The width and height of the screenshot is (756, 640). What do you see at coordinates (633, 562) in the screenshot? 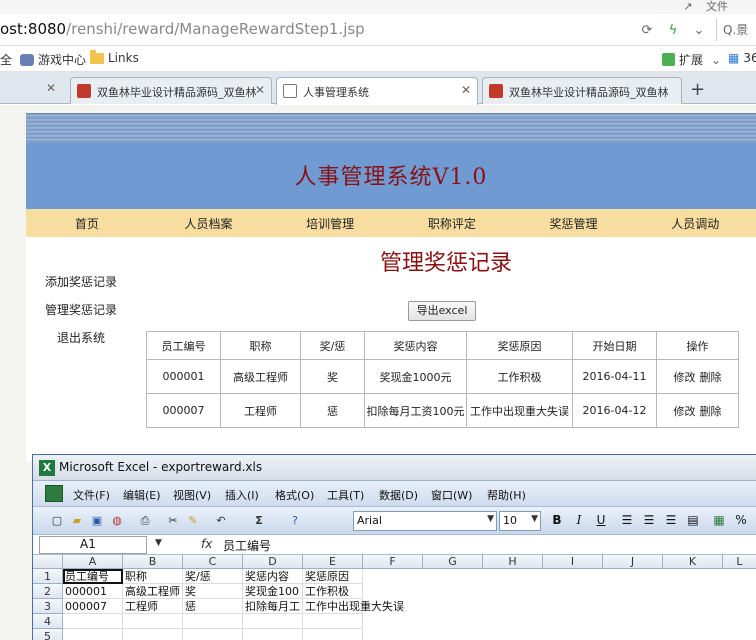
I see `column-header: J` at bounding box center [633, 562].